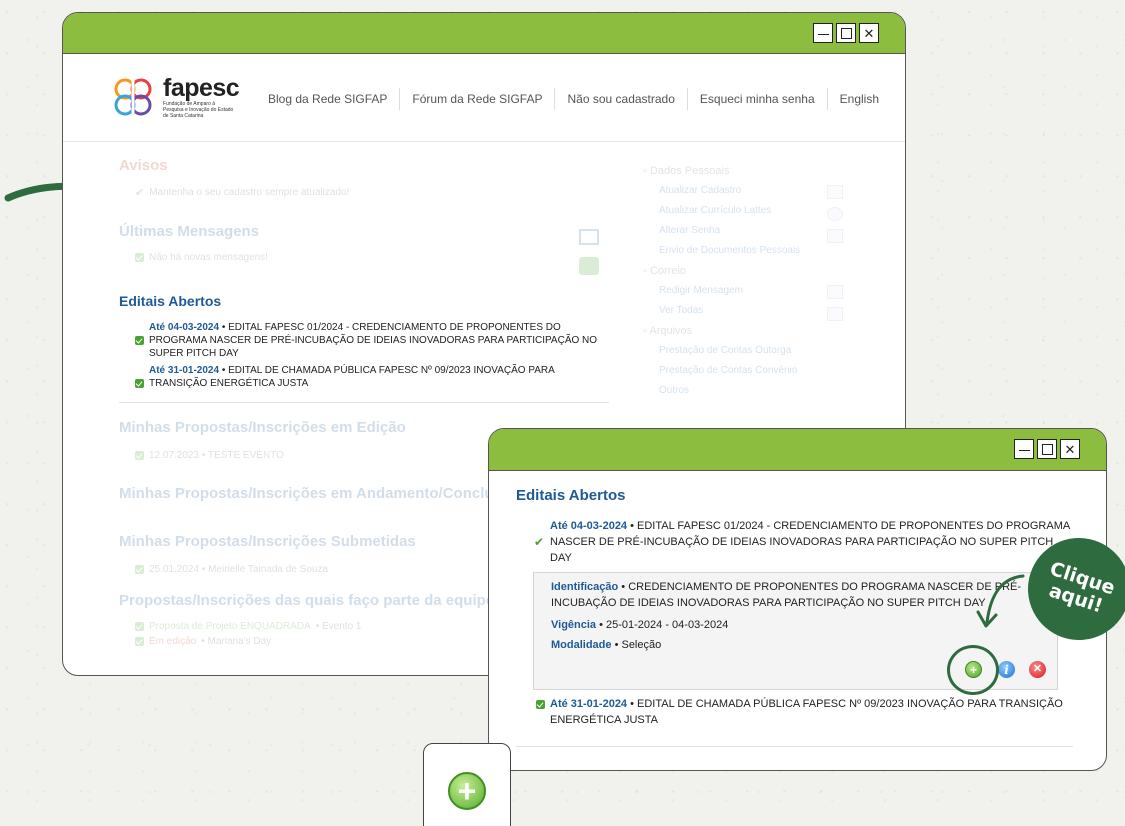 This screenshot has width=1125, height=826. What do you see at coordinates (686, 171) in the screenshot?
I see `sidebar-group-title: ▫ Dados Pessoais` at bounding box center [686, 171].